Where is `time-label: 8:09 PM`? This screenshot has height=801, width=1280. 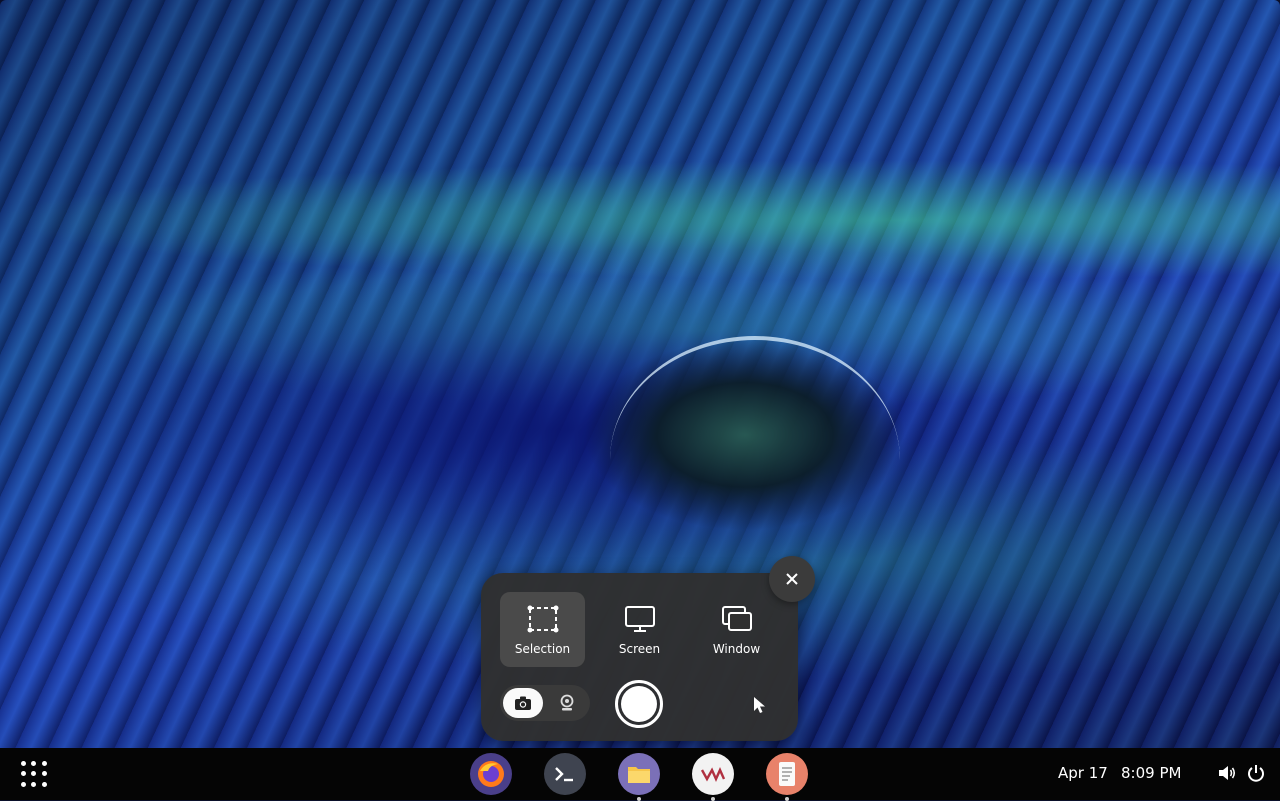
time-label: 8:09 PM is located at coordinates (1151, 773).